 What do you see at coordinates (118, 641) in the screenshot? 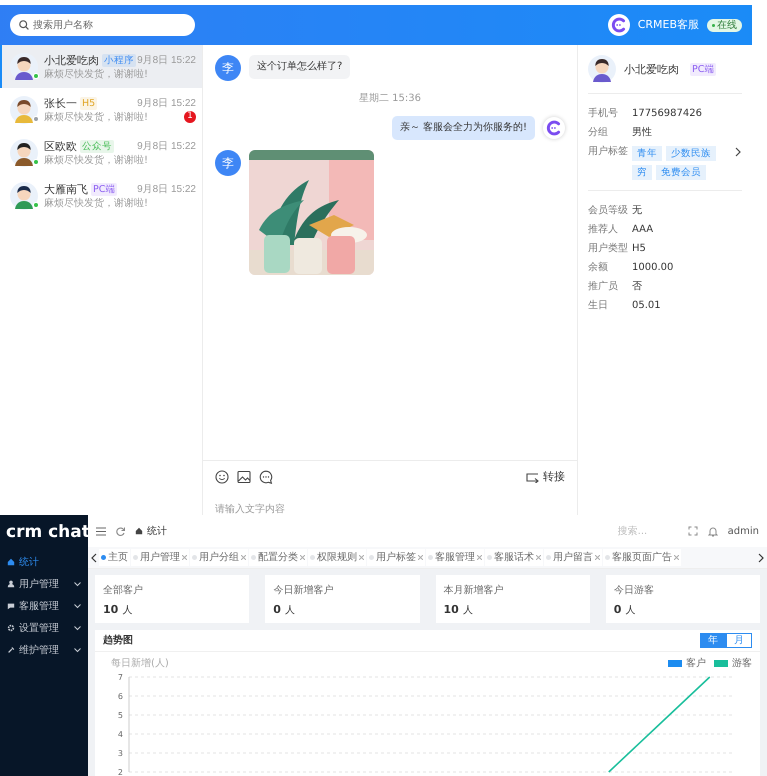
I see `panel-title: 趋势图` at bounding box center [118, 641].